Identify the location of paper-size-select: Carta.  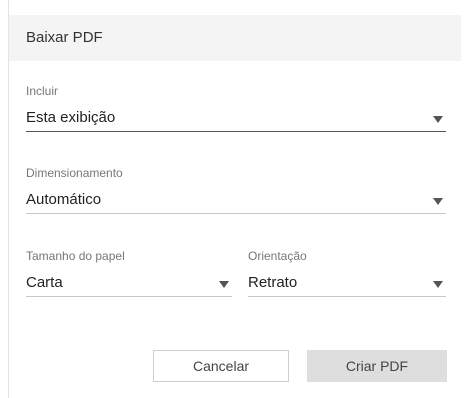
(129, 284).